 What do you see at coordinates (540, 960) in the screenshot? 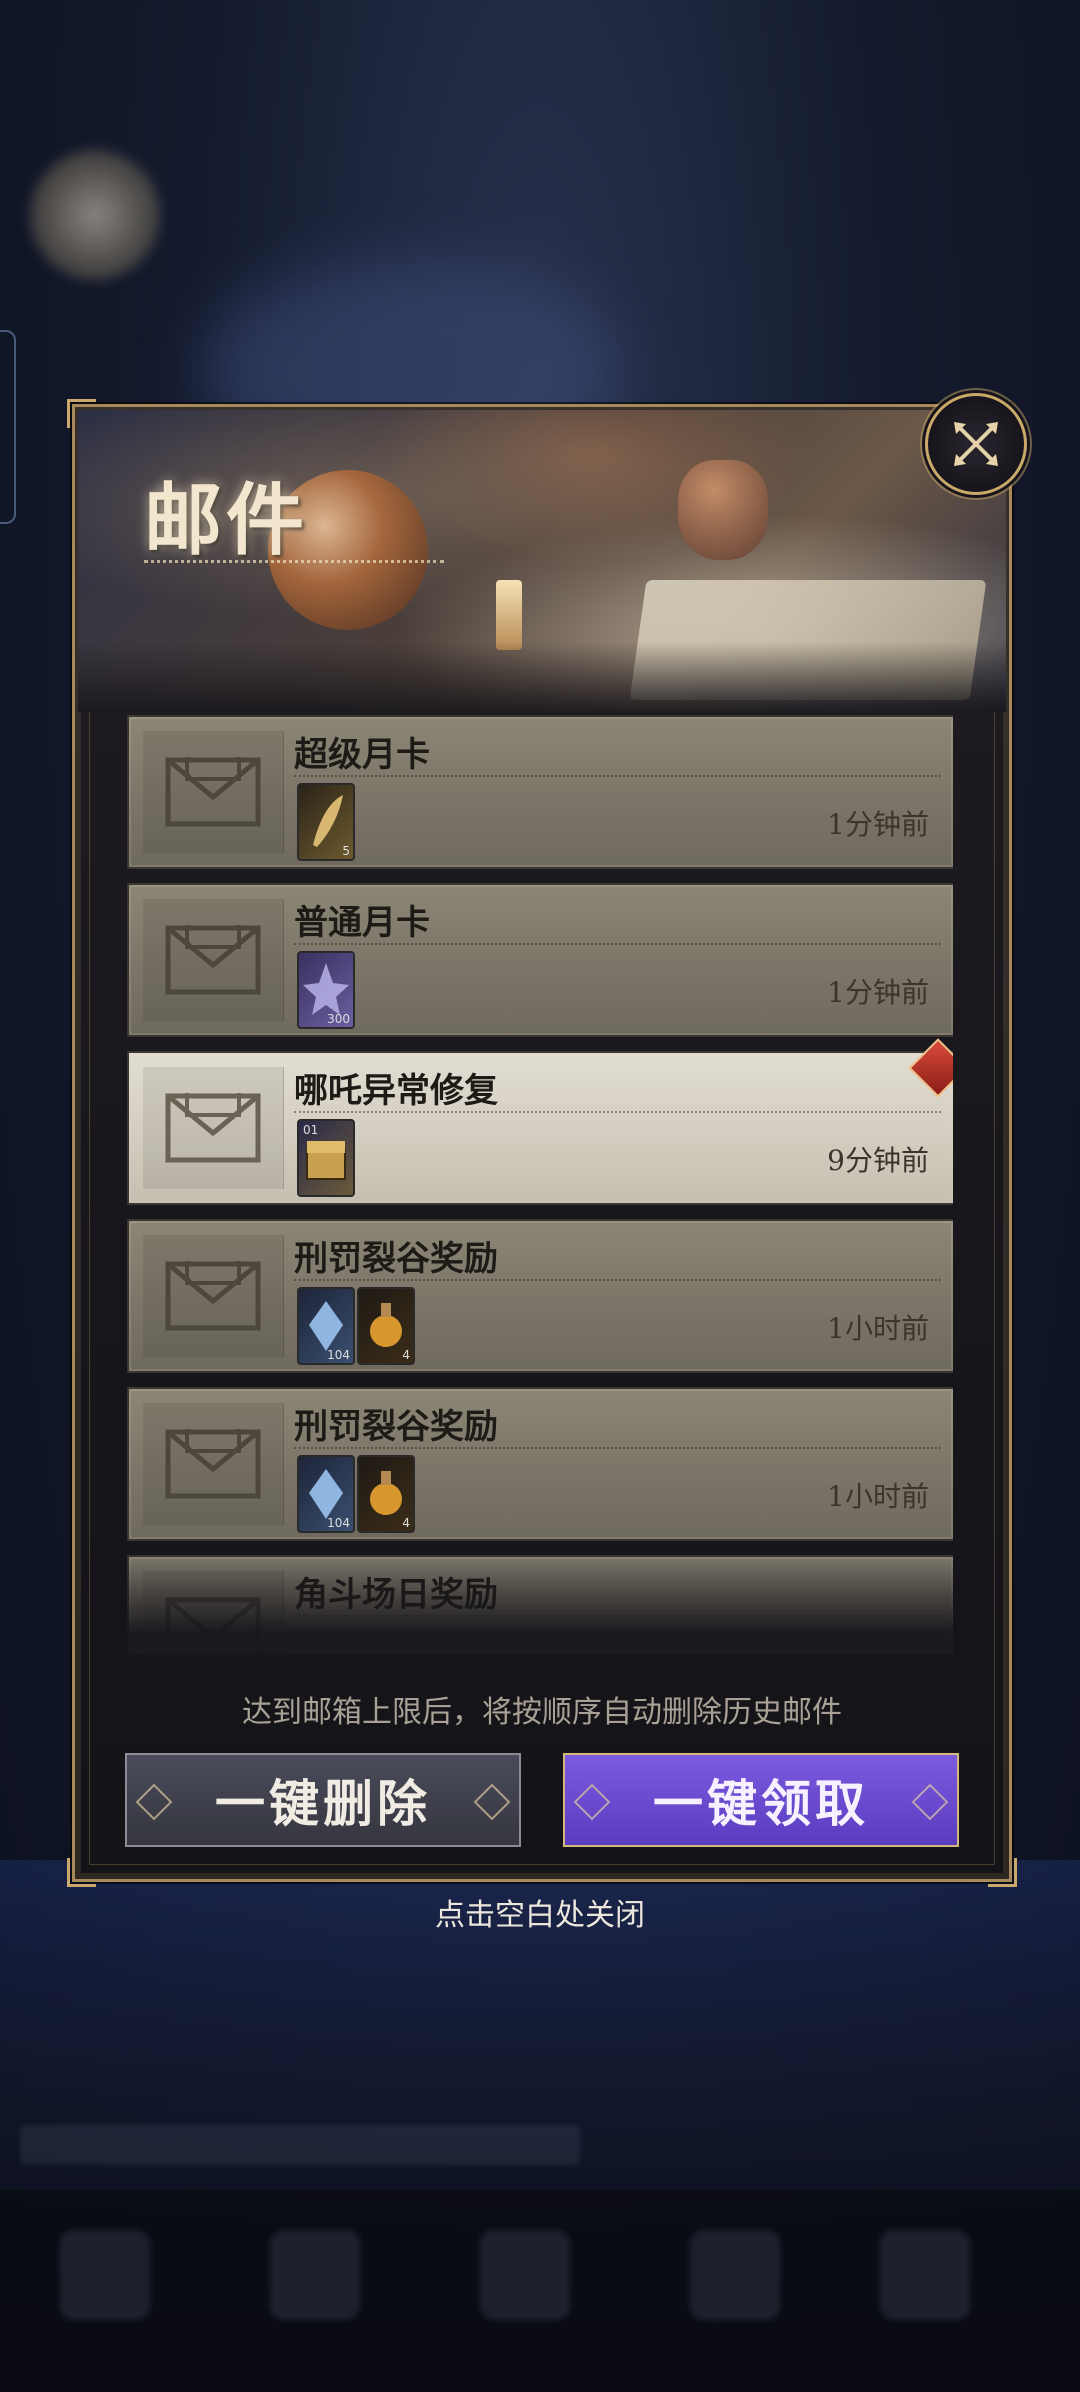
I see `mail-item: 普通月卡 300 1分钟前` at bounding box center [540, 960].